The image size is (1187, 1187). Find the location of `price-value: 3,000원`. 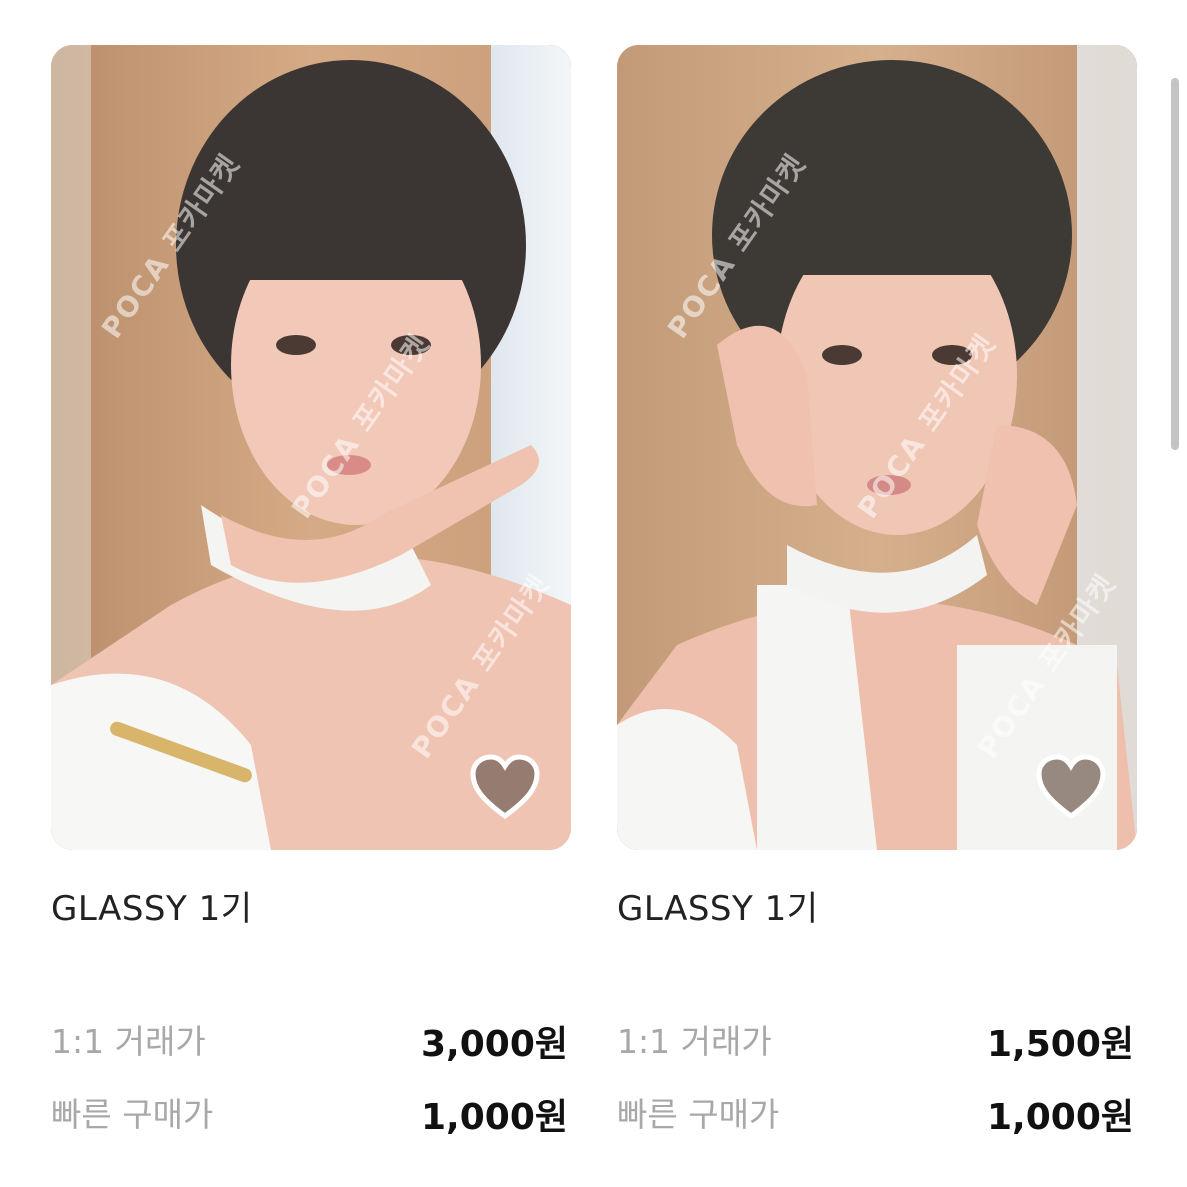

price-value: 3,000원 is located at coordinates (494, 1044).